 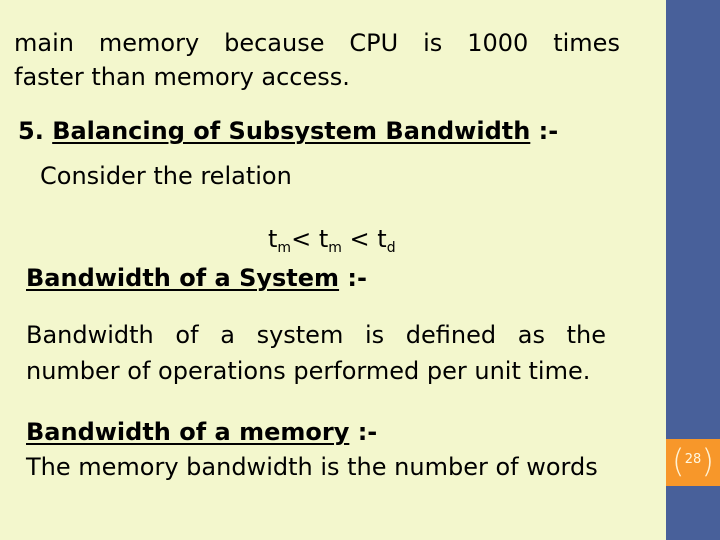 What do you see at coordinates (183, 278) in the screenshot?
I see `system-bandwidth-heading: Bandwidth of a System` at bounding box center [183, 278].